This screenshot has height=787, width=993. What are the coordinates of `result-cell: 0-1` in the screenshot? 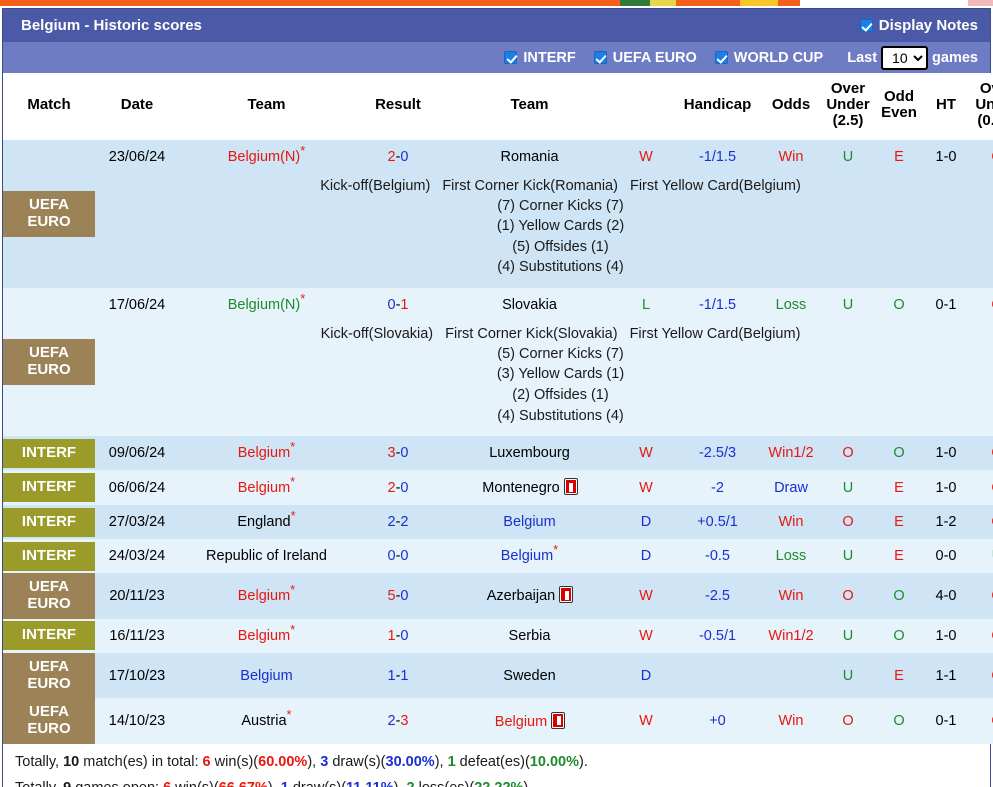 It's located at (398, 304).